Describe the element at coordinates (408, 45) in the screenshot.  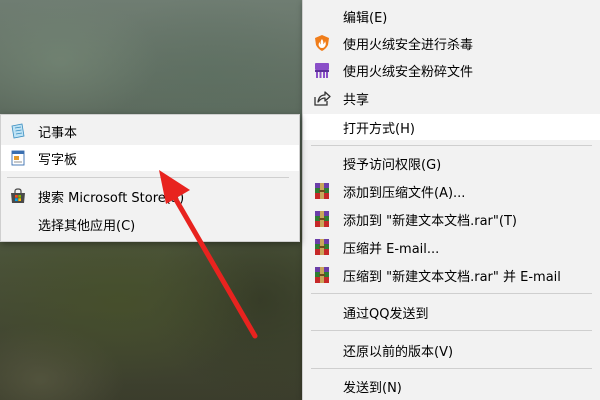
I see `menu-item-label: 使用火绒安全进行杀毒` at that location.